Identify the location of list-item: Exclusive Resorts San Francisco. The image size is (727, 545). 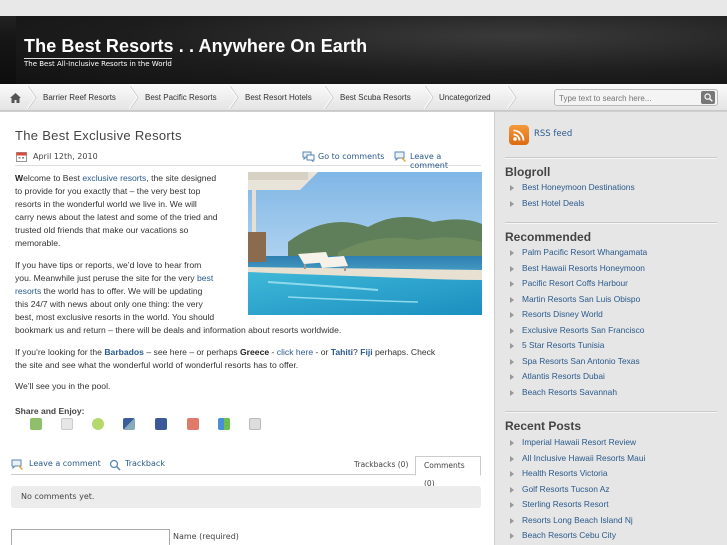
(578, 333).